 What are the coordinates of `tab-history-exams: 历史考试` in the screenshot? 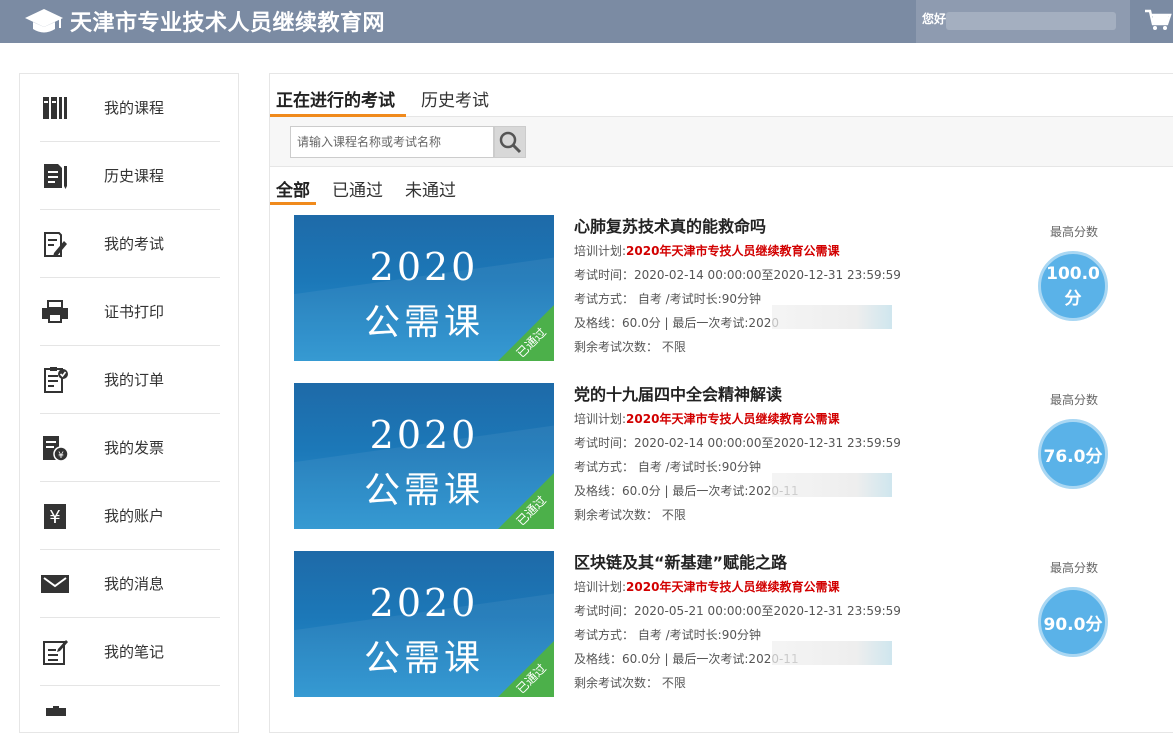 It's located at (455, 98).